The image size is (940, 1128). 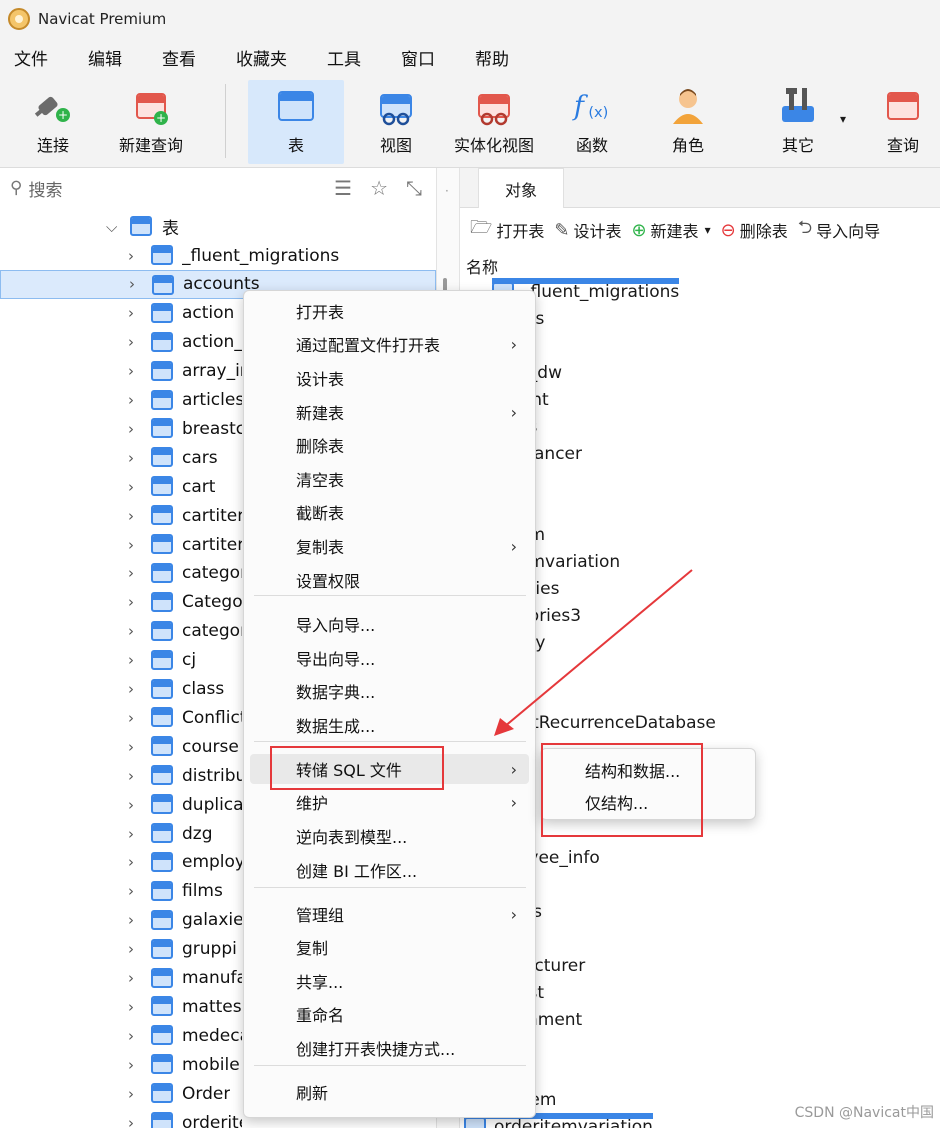 What do you see at coordinates (864, 1113) in the screenshot?
I see `watermark: CSDN @Navicat中国` at bounding box center [864, 1113].